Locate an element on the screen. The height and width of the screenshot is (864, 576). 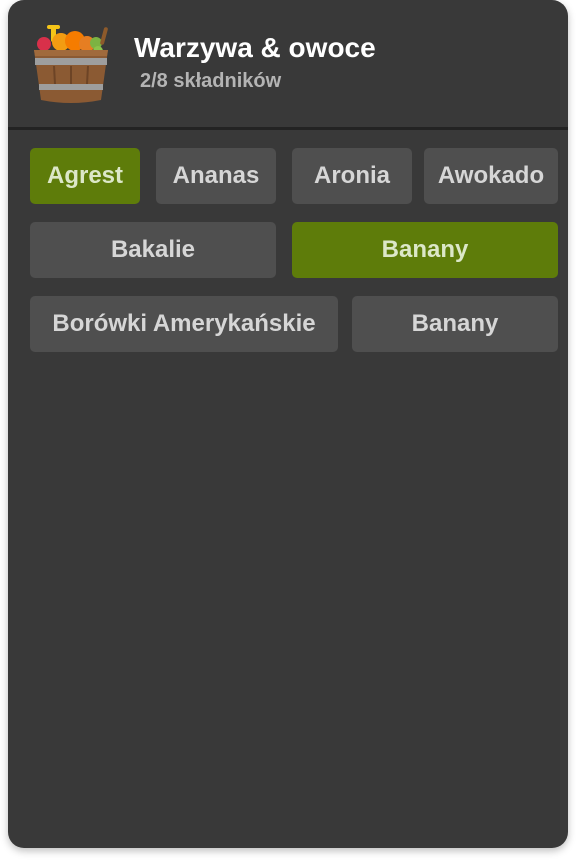
ingredient-chip-borowki-amerykanskie: Borówki Amerykańskie is located at coordinates (184, 324).